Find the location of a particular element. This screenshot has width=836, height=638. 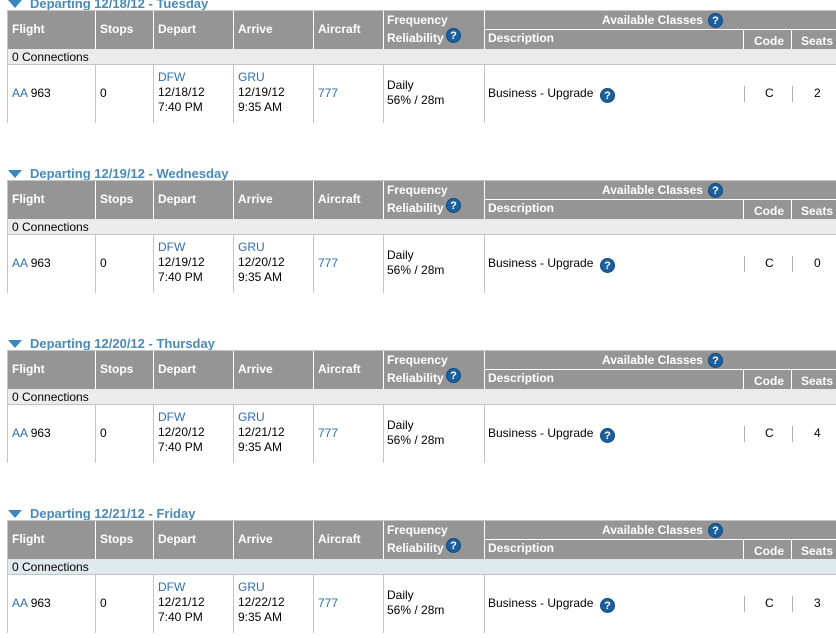

depart-date: 12/20/12 is located at coordinates (181, 432).